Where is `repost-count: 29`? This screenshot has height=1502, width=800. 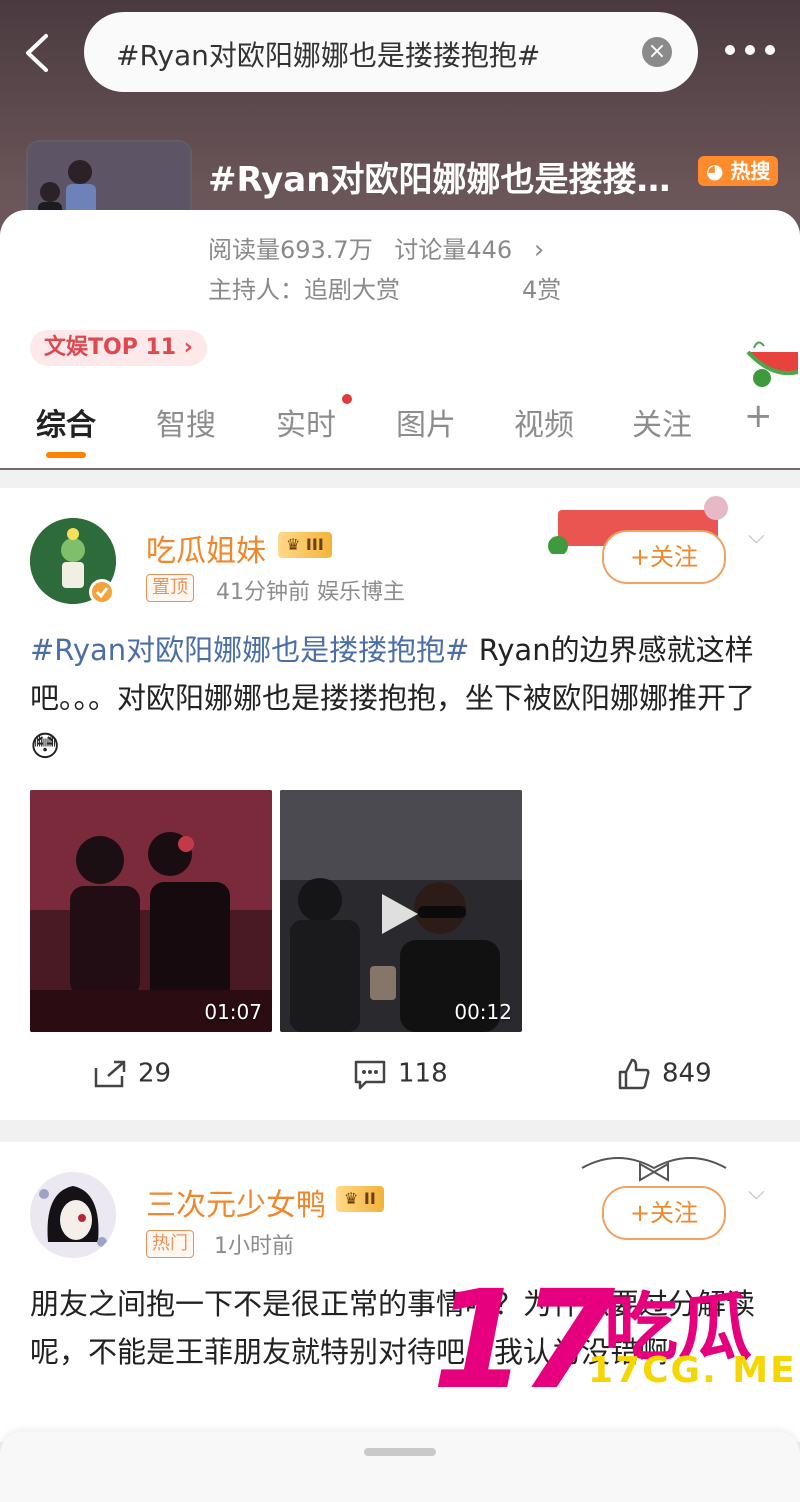 repost-count: 29 is located at coordinates (155, 1073).